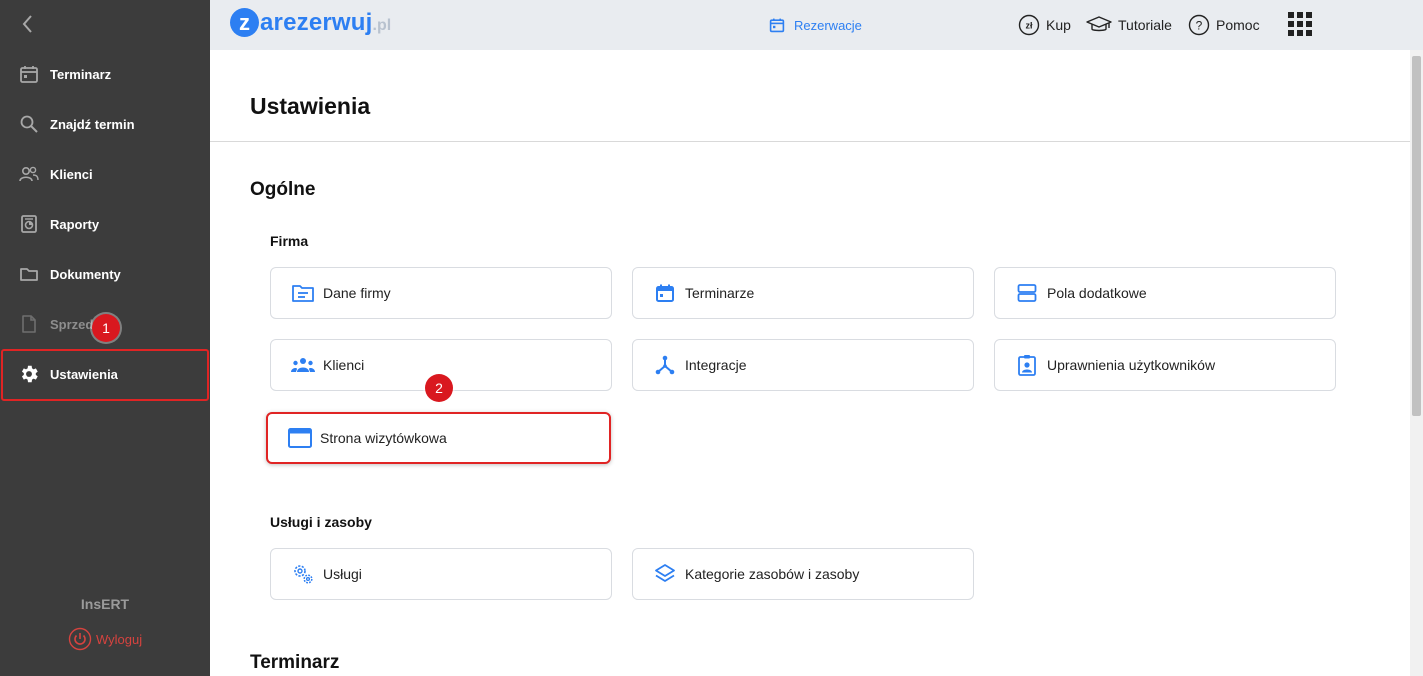 This screenshot has width=1423, height=676. What do you see at coordinates (303, 293) in the screenshot?
I see `company-data-icon` at bounding box center [303, 293].